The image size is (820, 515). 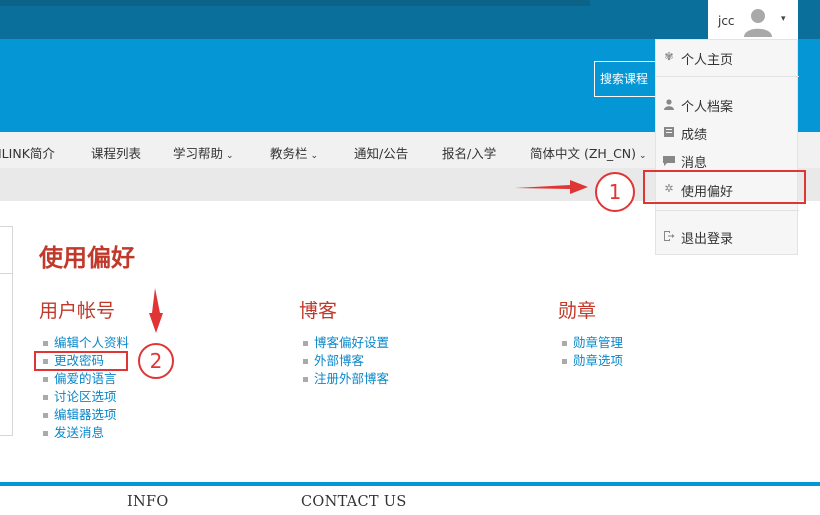 I want to click on avatar-icon, so click(x=758, y=23).